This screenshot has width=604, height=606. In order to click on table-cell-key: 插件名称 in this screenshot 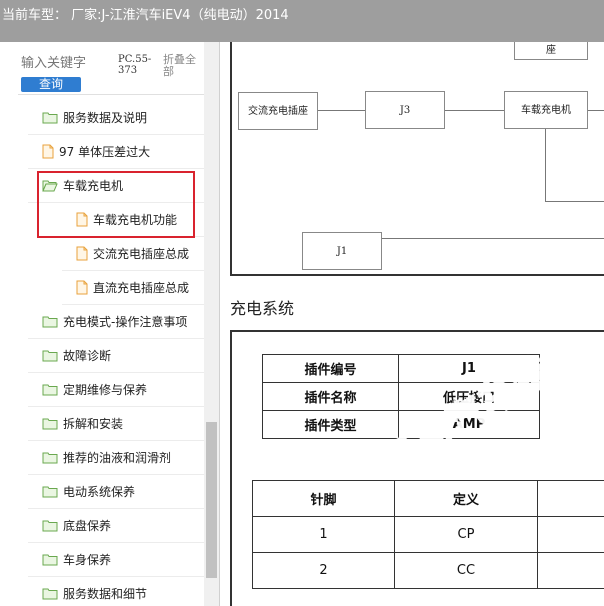, I will do `click(330, 396)`.